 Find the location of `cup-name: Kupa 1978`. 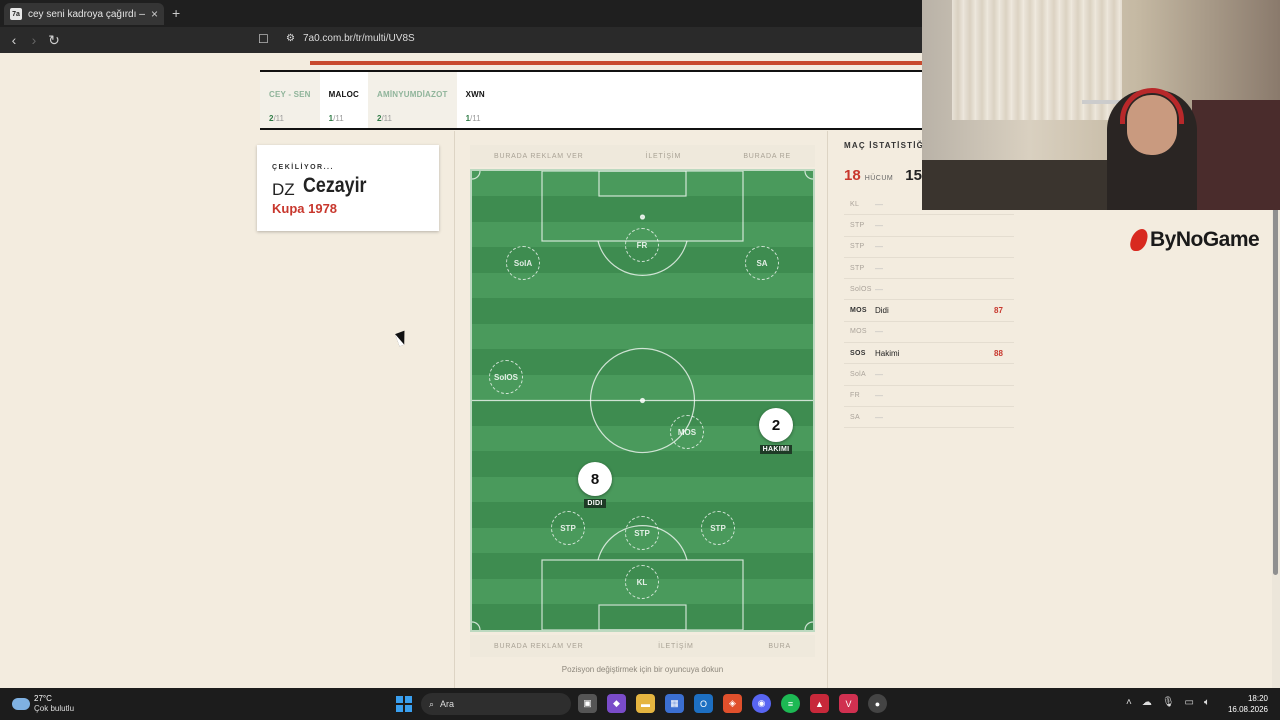

cup-name: Kupa 1978 is located at coordinates (305, 208).